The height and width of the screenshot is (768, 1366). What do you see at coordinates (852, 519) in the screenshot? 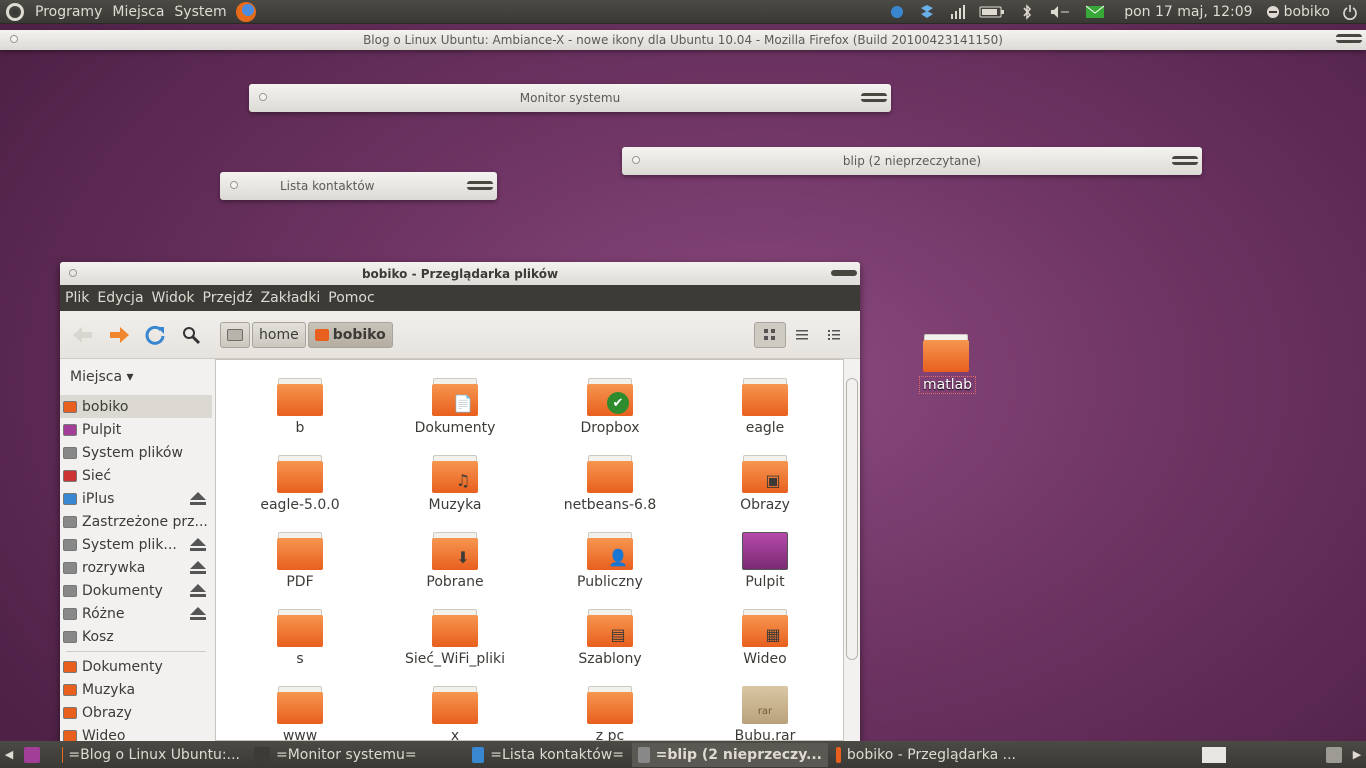
I see `scrollbar-thumb` at bounding box center [852, 519].